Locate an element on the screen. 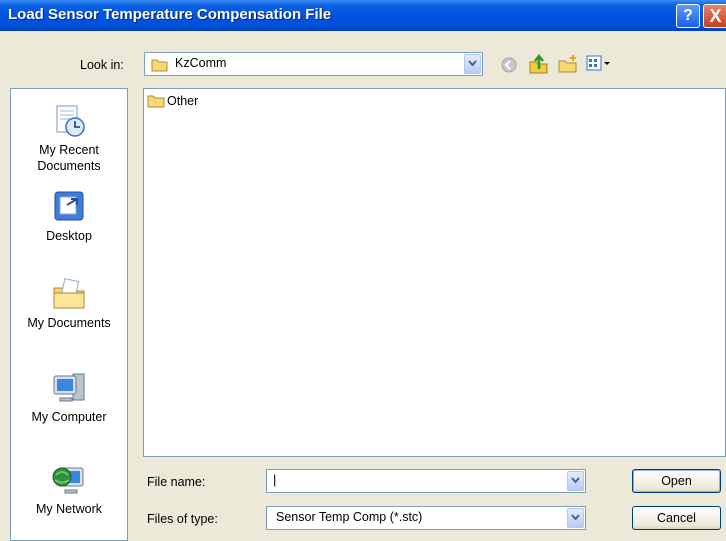 The image size is (726, 541). look-in-dropdown: KzComm is located at coordinates (313, 64).